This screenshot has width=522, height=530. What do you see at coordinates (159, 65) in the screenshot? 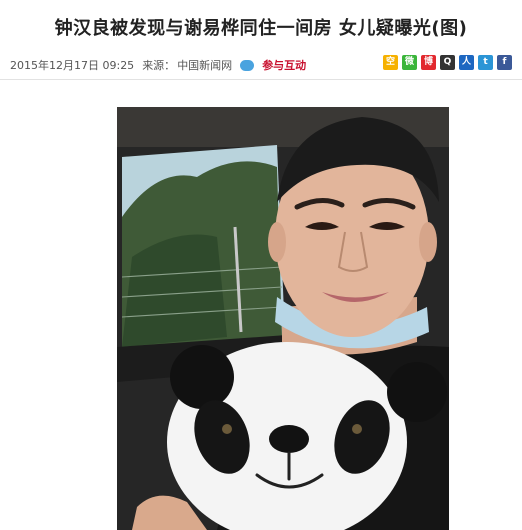
I see `source-label: 来源：` at bounding box center [159, 65].